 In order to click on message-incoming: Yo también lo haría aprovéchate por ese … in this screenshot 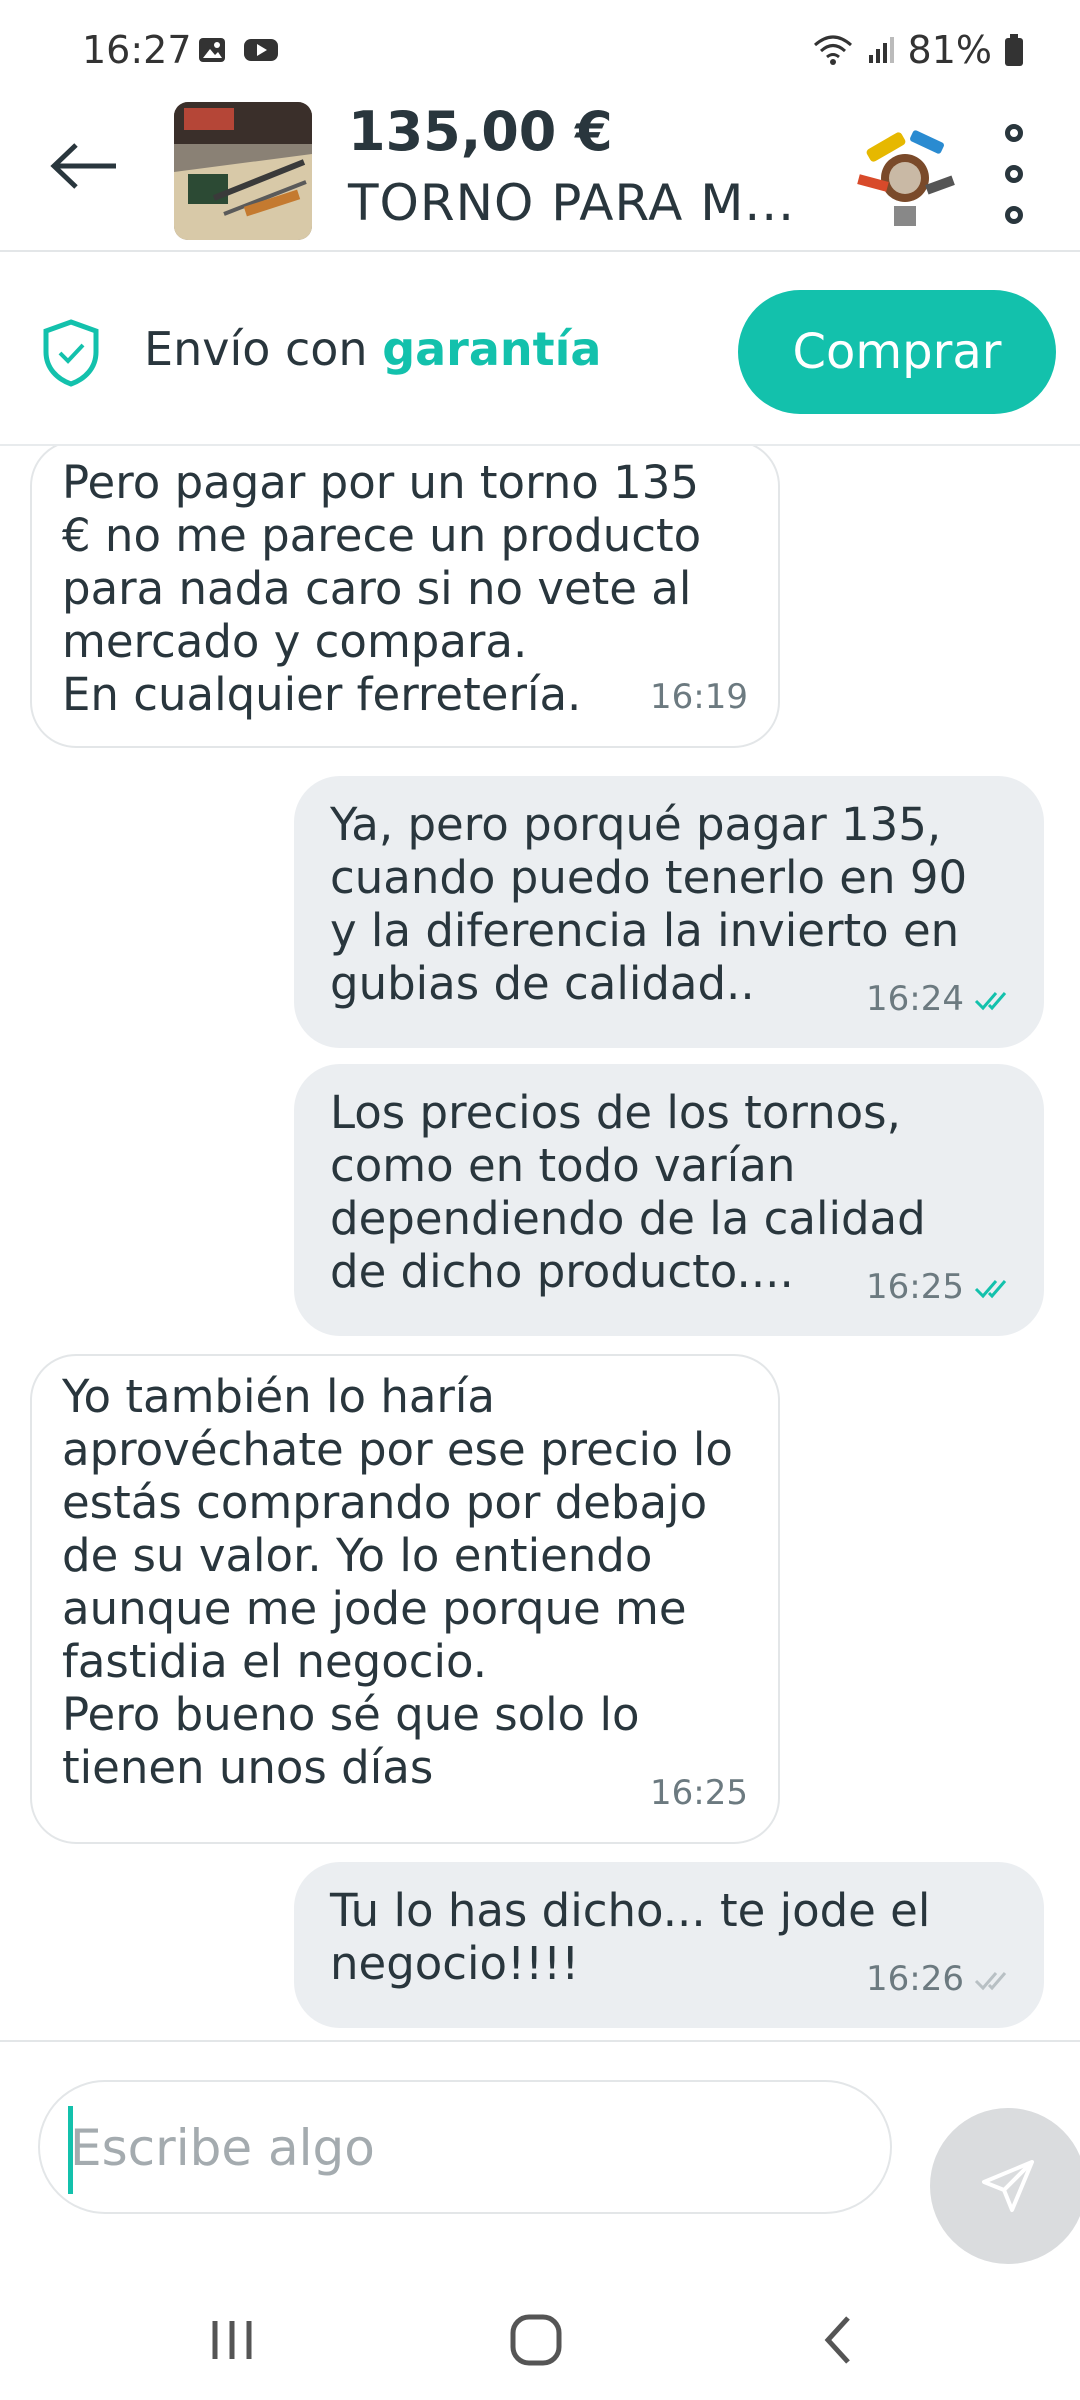, I will do `click(405, 1599)`.